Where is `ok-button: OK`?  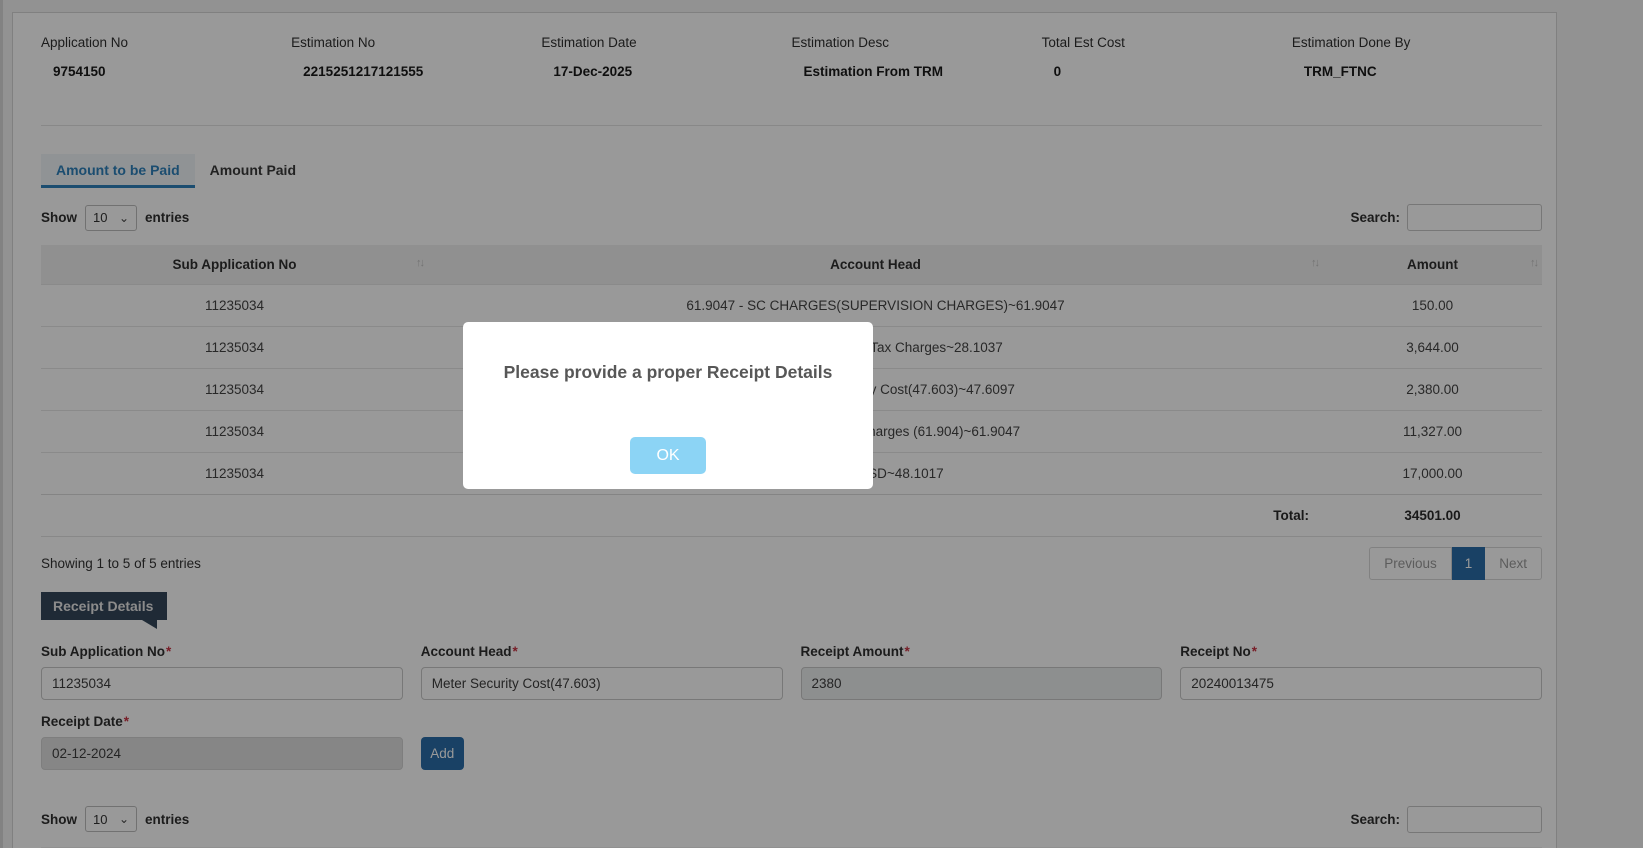 ok-button: OK is located at coordinates (668, 455).